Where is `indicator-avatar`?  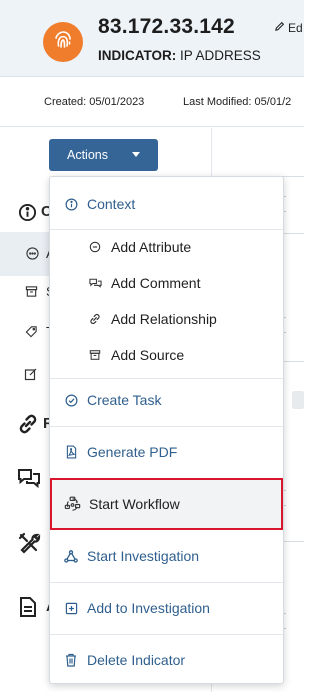 indicator-avatar is located at coordinates (63, 42).